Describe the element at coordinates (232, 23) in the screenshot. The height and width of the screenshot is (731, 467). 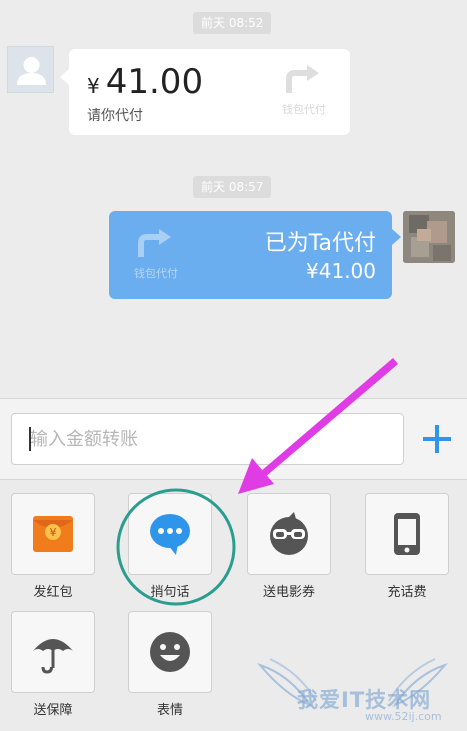
I see `timestamp: 前天 08:52` at that location.